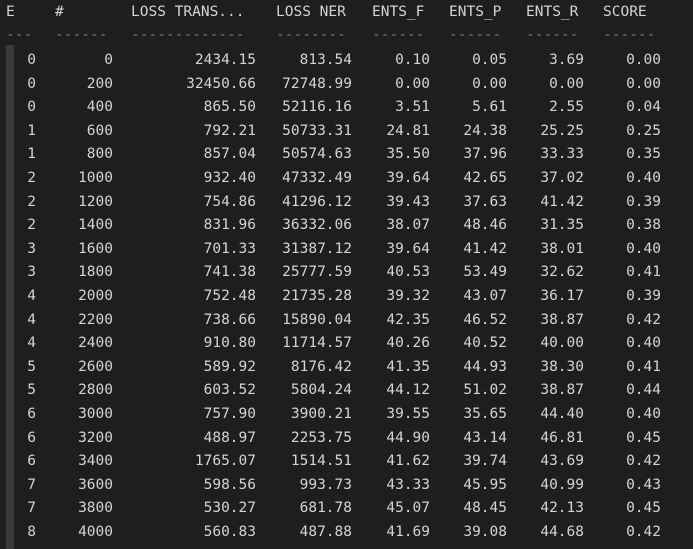 The image size is (693, 549). What do you see at coordinates (566, 60) in the screenshot?
I see `cell-ents-r: 3.69` at bounding box center [566, 60].